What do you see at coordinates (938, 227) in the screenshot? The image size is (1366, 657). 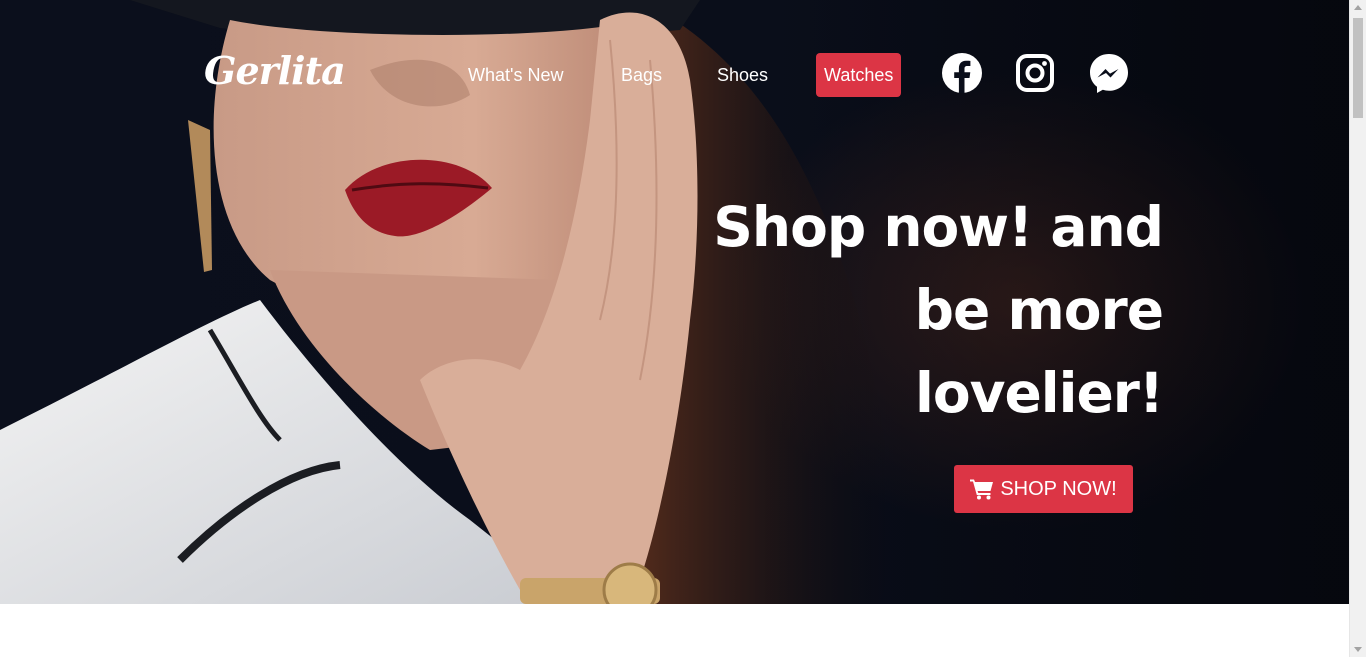 I see `headline-line-1: Shop now! and` at bounding box center [938, 227].